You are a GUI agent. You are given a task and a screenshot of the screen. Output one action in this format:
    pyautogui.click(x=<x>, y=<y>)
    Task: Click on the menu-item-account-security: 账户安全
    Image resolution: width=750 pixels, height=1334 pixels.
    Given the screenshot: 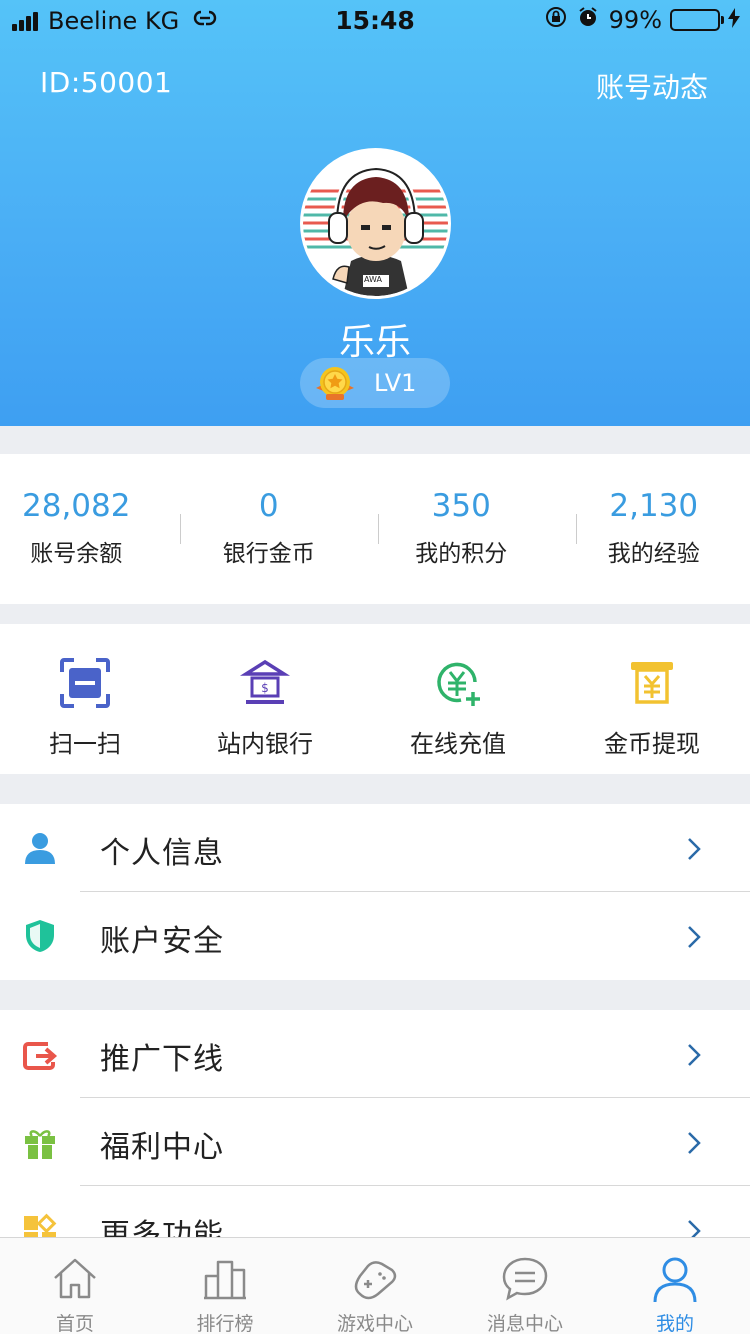 What is the action you would take?
    pyautogui.click(x=375, y=936)
    